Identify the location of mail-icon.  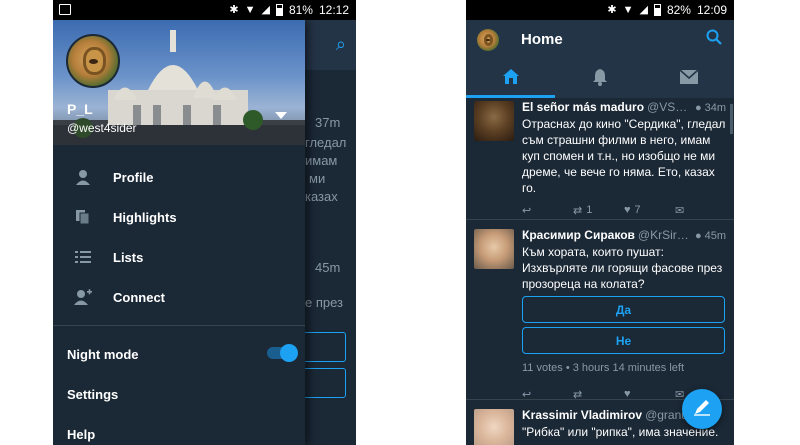
(689, 78).